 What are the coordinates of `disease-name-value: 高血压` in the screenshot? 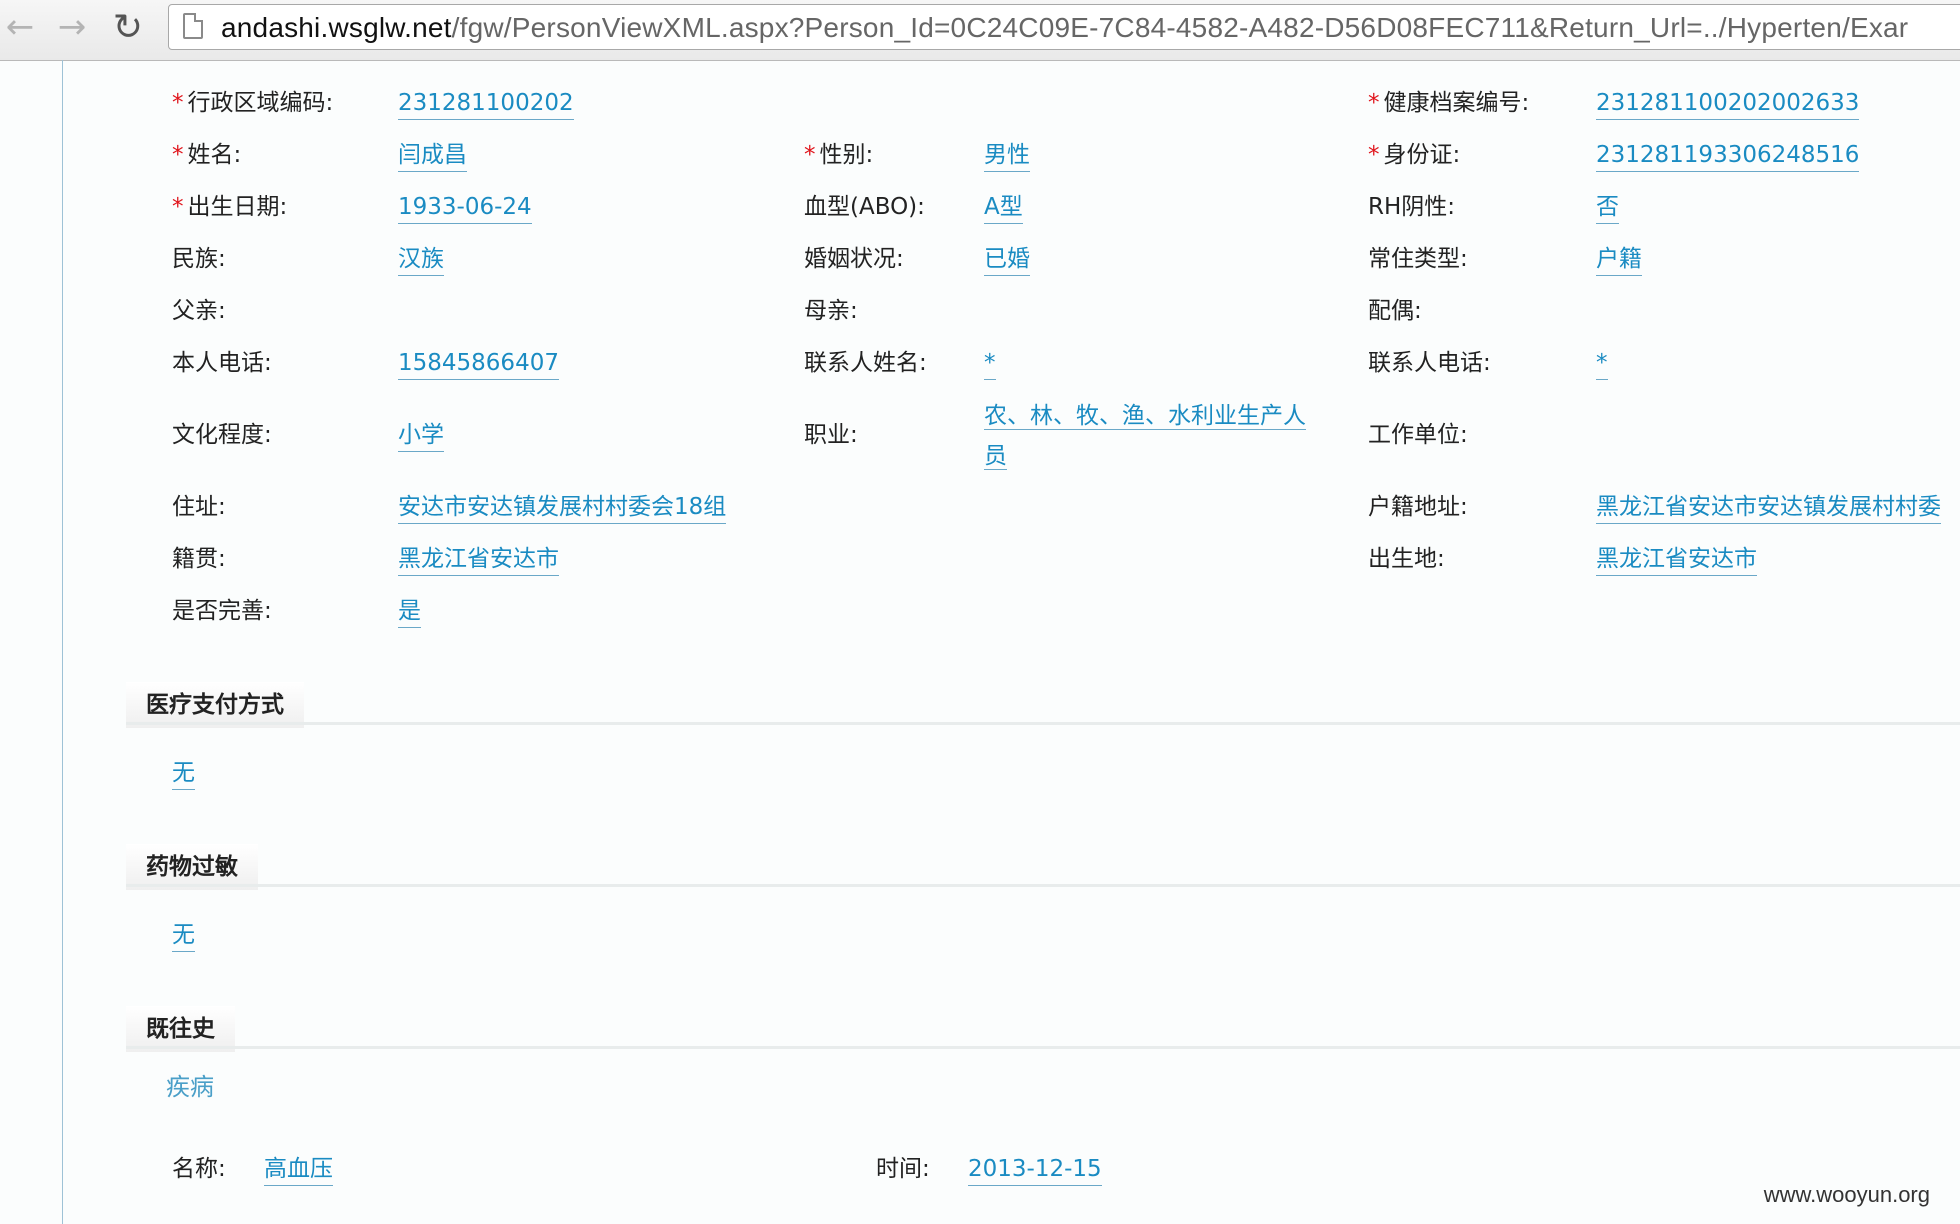 It's located at (298, 1170).